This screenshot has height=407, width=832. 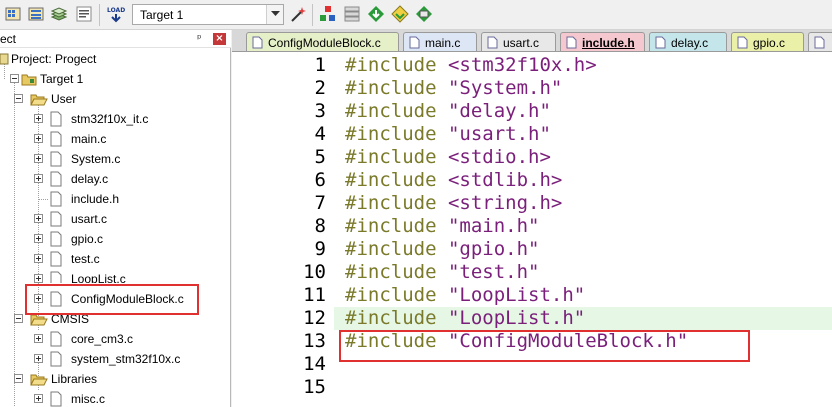 What do you see at coordinates (115, 179) in the screenshot?
I see `tree-file-delay-c: delay.c` at bounding box center [115, 179].